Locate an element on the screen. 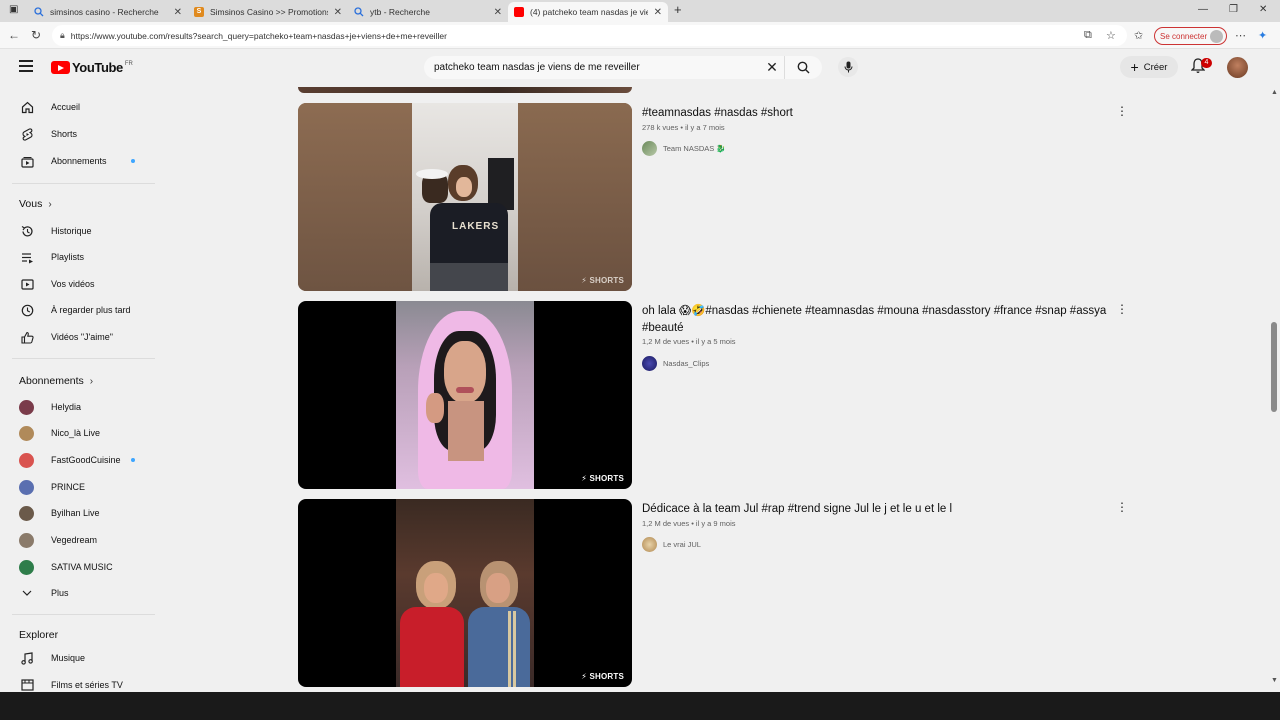  more-menu-icon: ⋯ is located at coordinates (1240, 35).